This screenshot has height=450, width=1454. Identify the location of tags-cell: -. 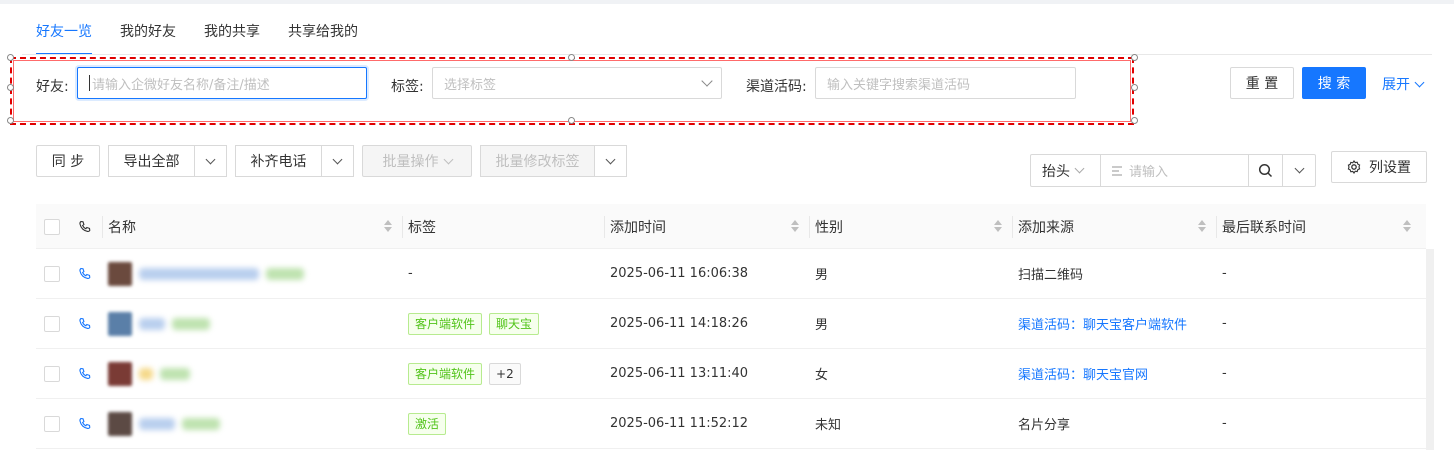
(410, 273).